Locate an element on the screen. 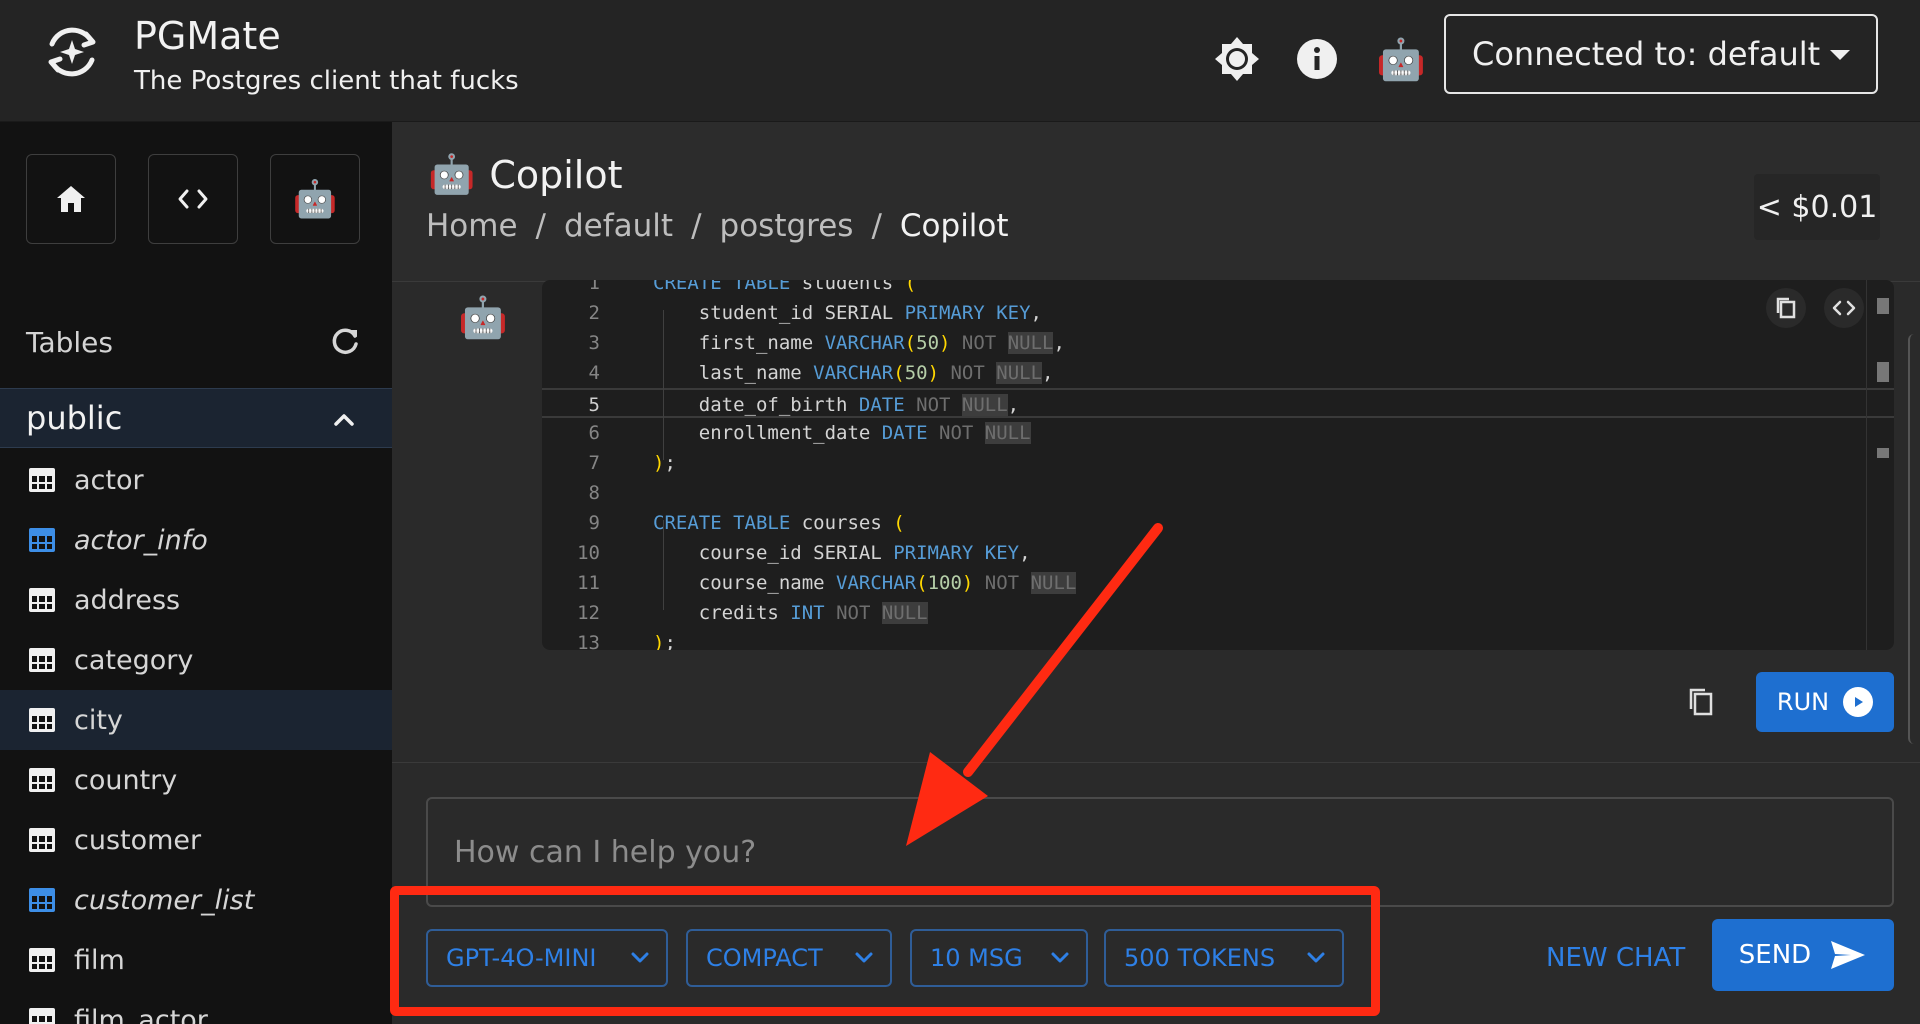 The height and width of the screenshot is (1024, 1920). line-number: 13 is located at coordinates (588, 641).